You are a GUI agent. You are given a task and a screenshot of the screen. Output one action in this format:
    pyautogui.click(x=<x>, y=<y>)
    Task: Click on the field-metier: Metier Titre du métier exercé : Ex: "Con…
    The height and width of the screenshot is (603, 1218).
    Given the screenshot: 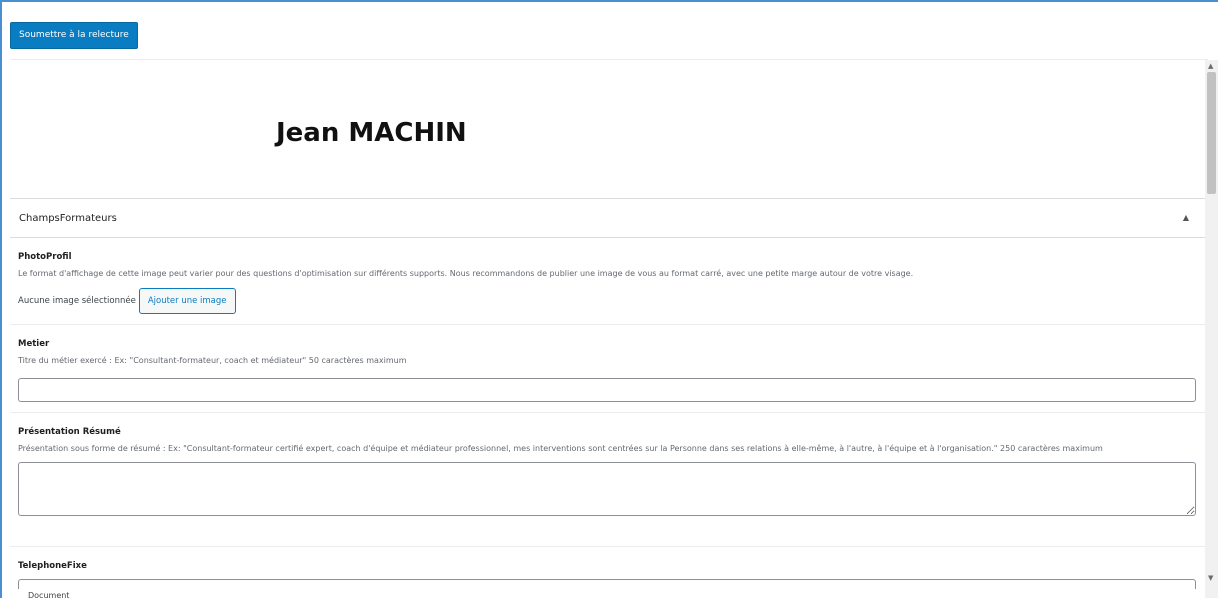 What is the action you would take?
    pyautogui.click(x=607, y=369)
    